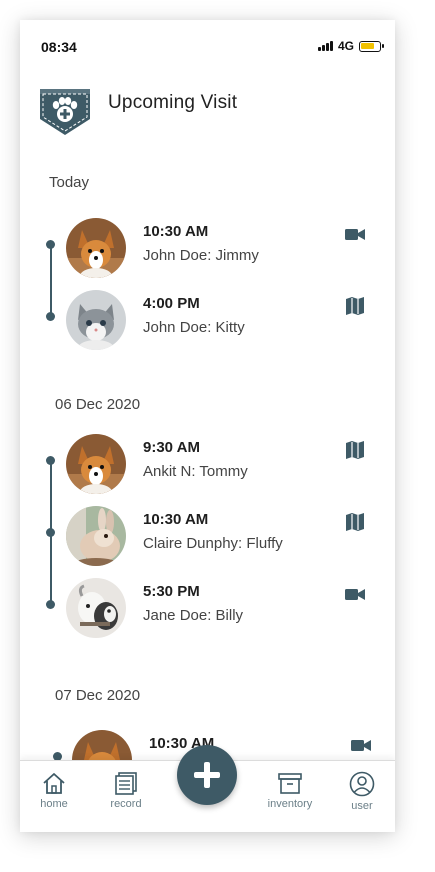 The image size is (435, 872). What do you see at coordinates (54, 804) in the screenshot?
I see `nav-home-label: home` at bounding box center [54, 804].